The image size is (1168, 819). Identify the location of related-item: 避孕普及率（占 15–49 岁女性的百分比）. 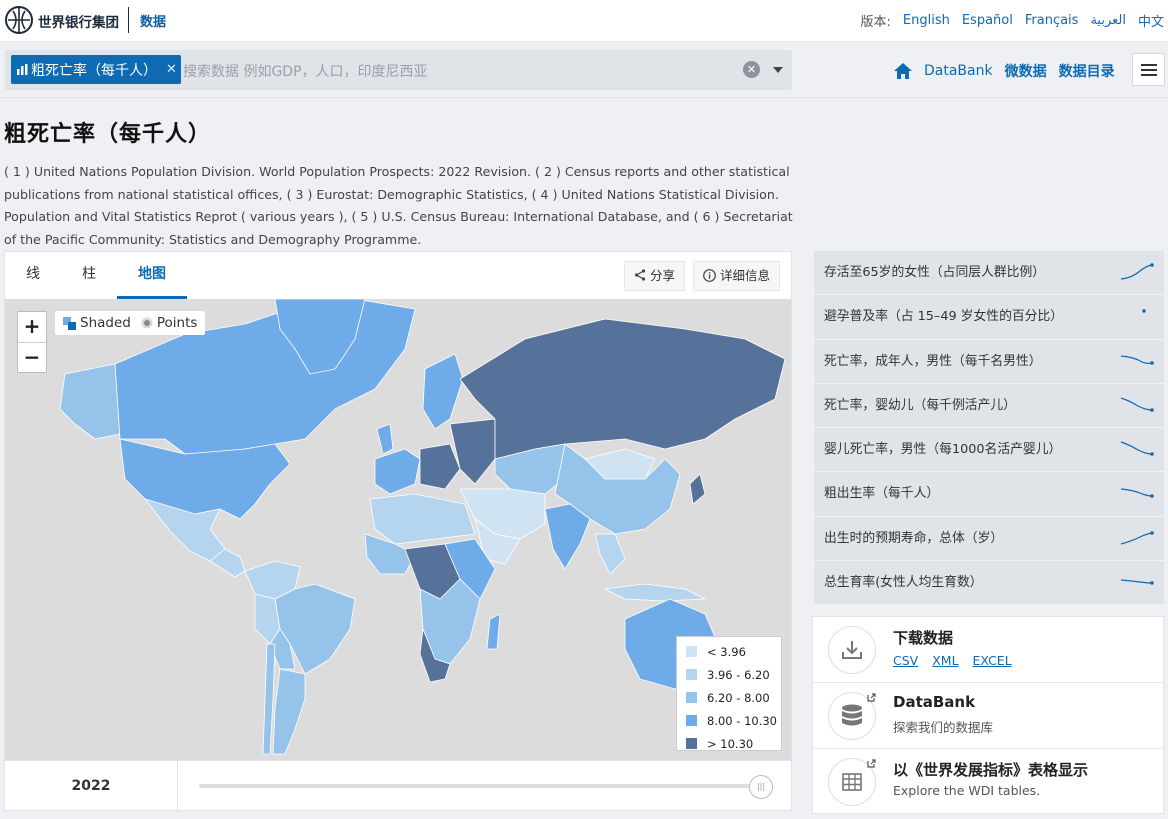
(989, 317).